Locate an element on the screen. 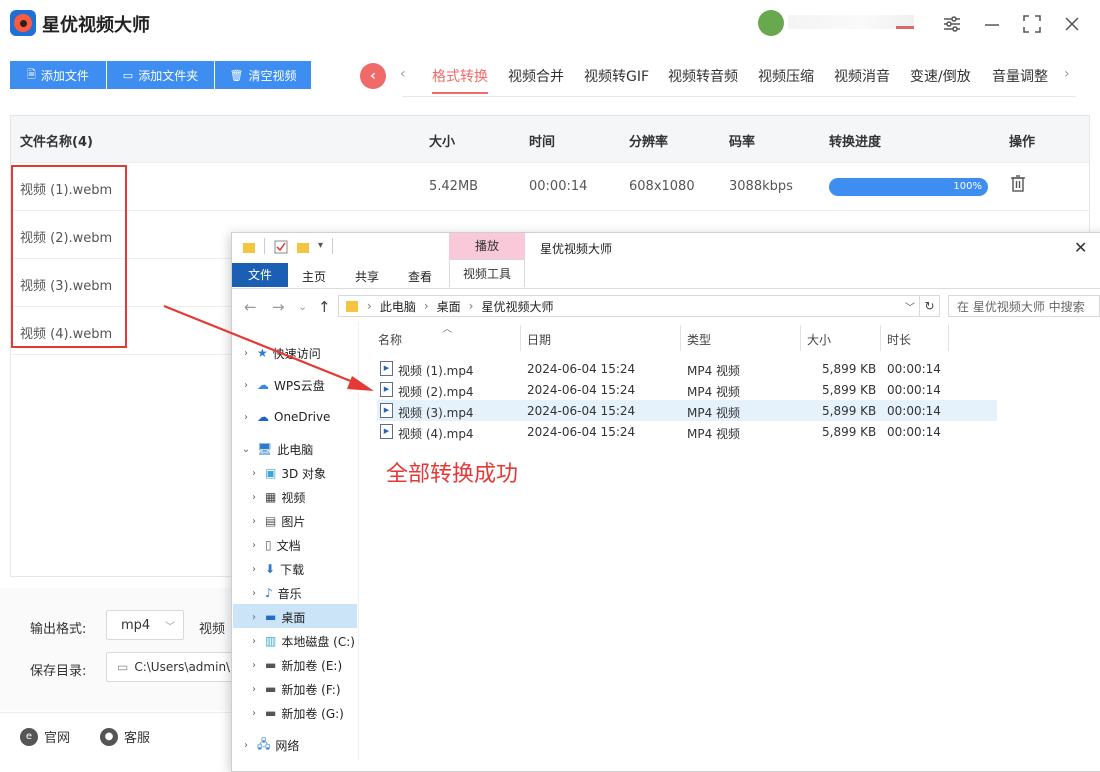 The width and height of the screenshot is (1100, 772). tab-video-mute: 视频消音 is located at coordinates (862, 76).